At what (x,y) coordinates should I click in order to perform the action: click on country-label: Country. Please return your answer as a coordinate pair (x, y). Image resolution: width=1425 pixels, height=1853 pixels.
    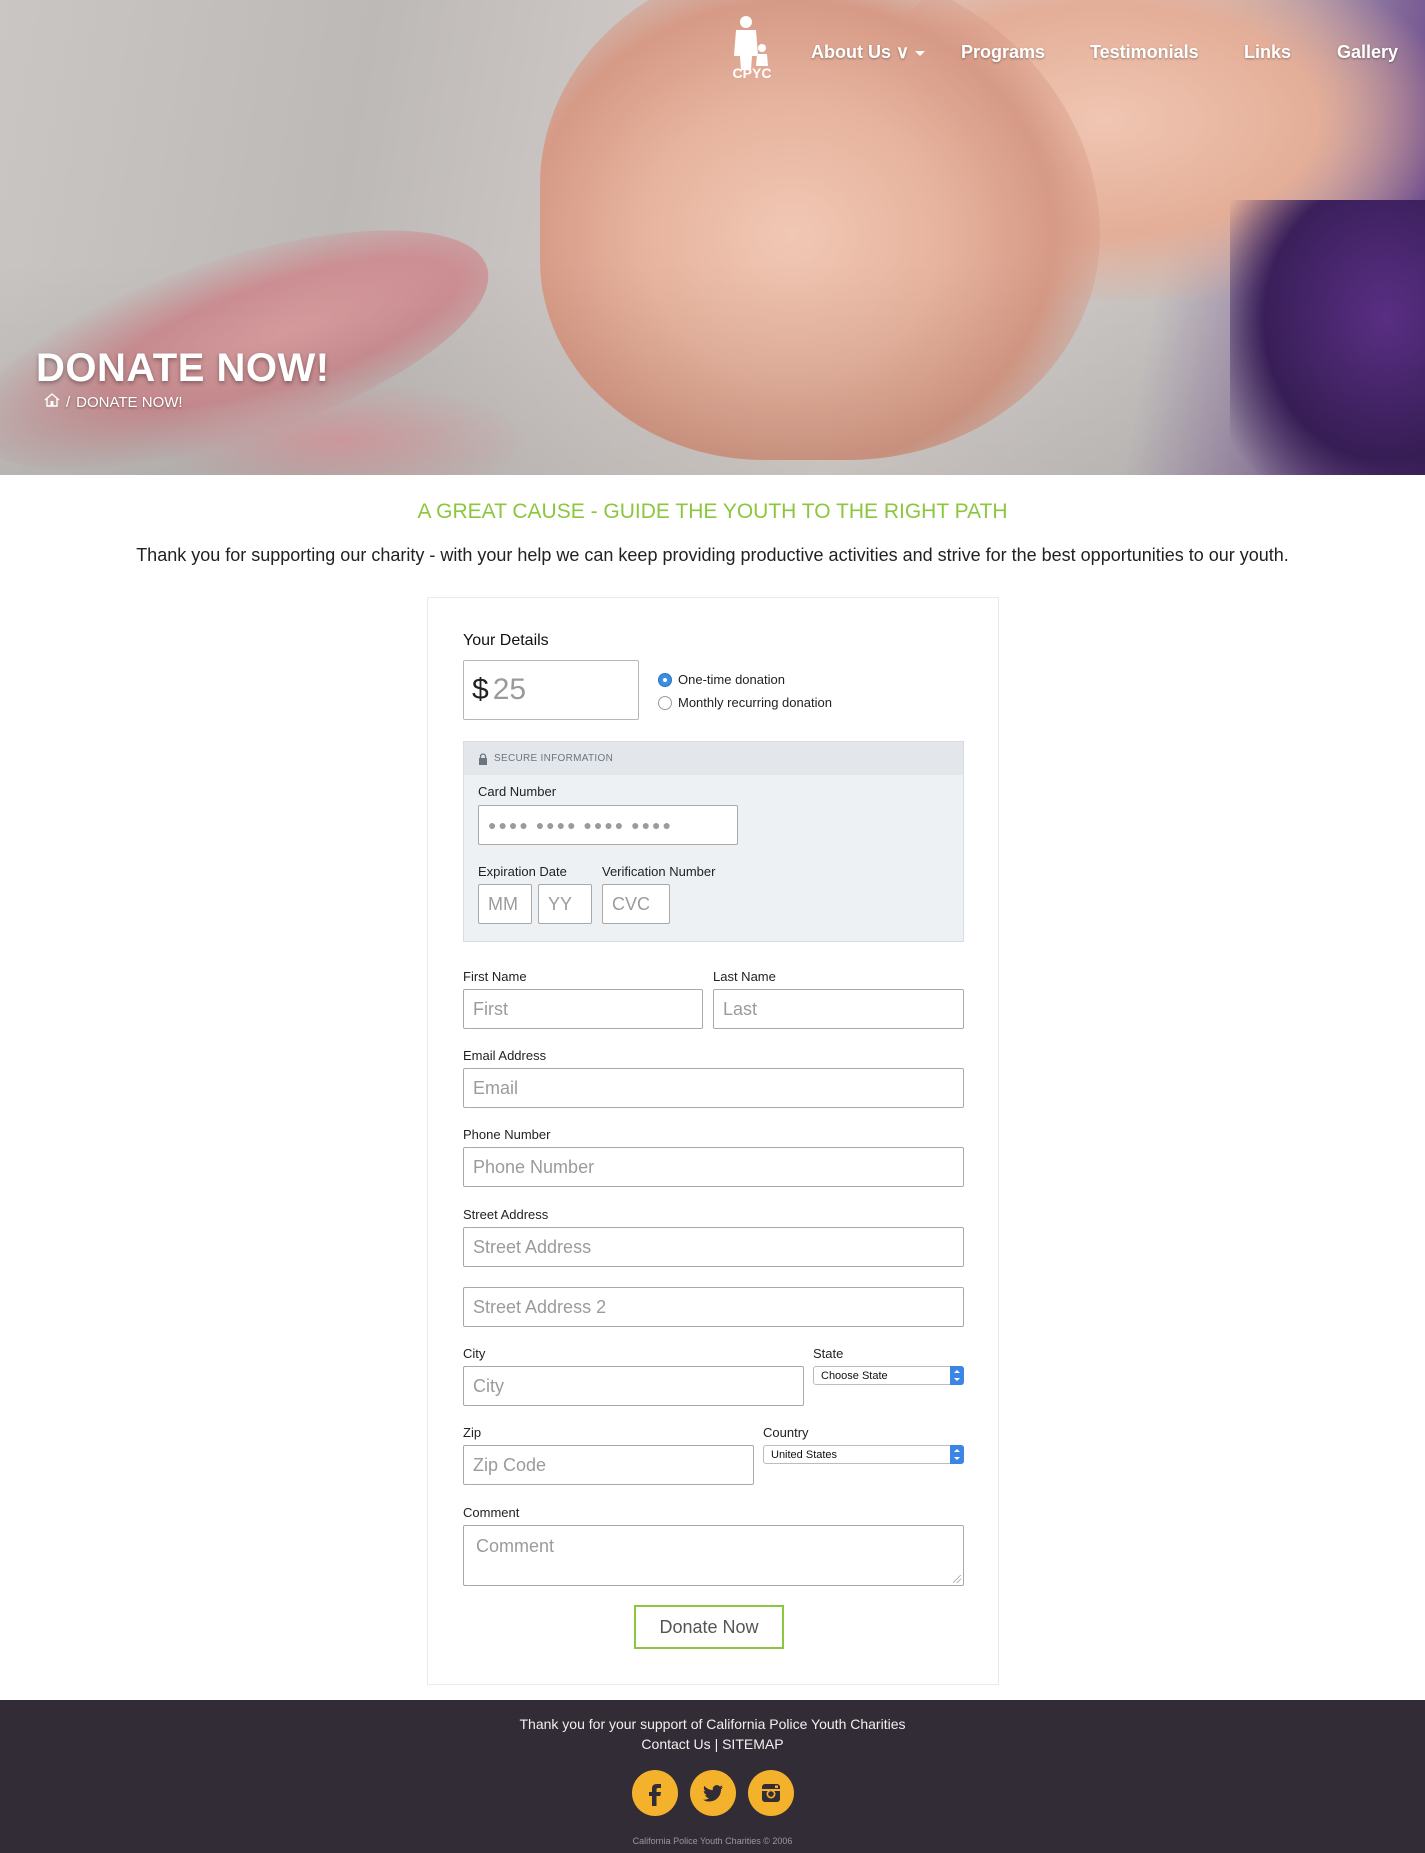
    Looking at the image, I should click on (786, 1432).